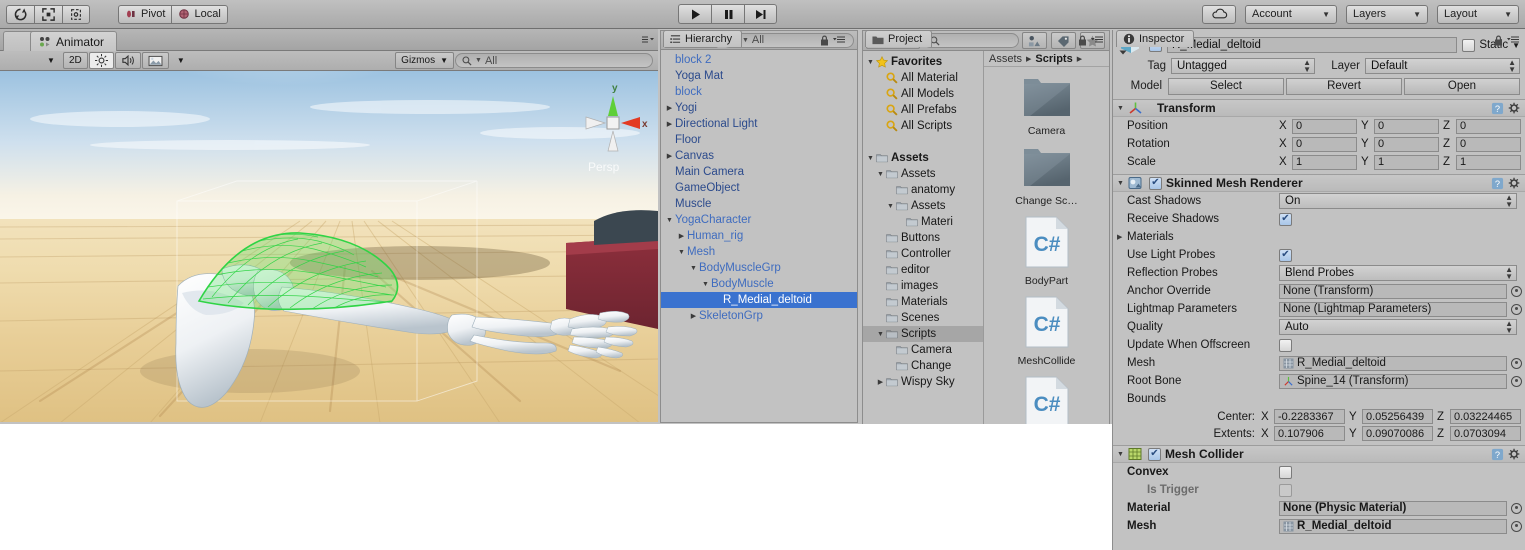 The width and height of the screenshot is (1525, 550). Describe the element at coordinates (923, 302) in the screenshot. I see `project-tree-item-materials: Materials` at that location.